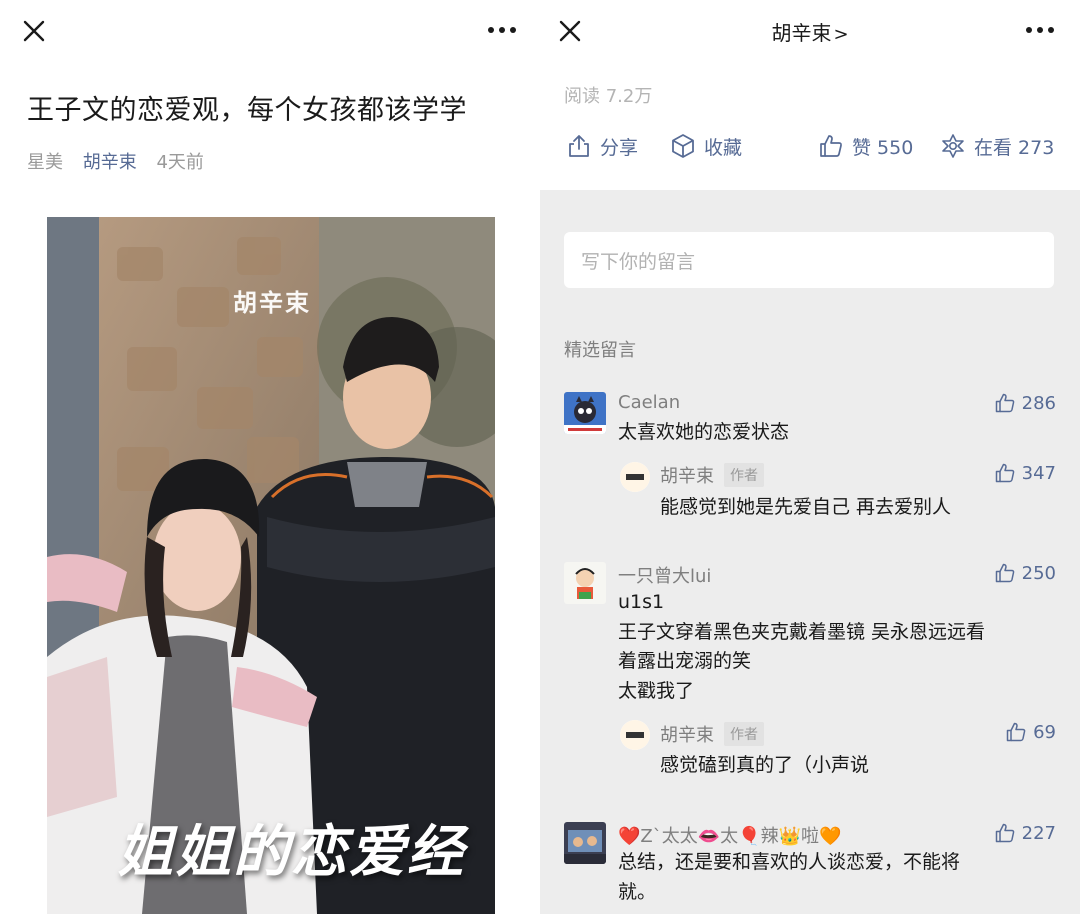 The width and height of the screenshot is (1080, 914). What do you see at coordinates (765, 765) in the screenshot?
I see `reply-text: 感觉磕到真的了（小声说` at bounding box center [765, 765].